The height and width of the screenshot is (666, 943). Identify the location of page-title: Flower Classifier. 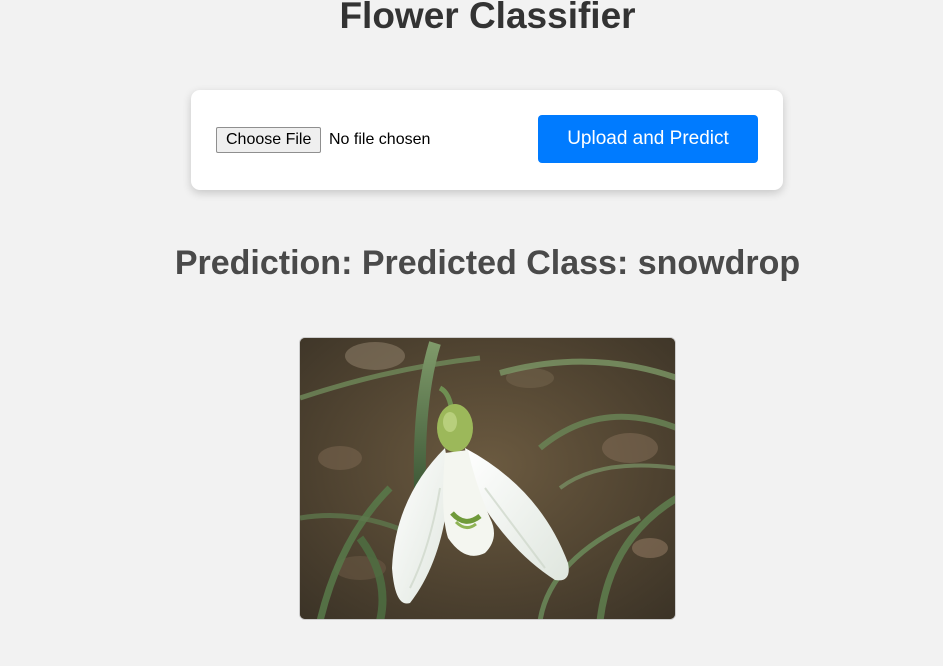
(487, 18).